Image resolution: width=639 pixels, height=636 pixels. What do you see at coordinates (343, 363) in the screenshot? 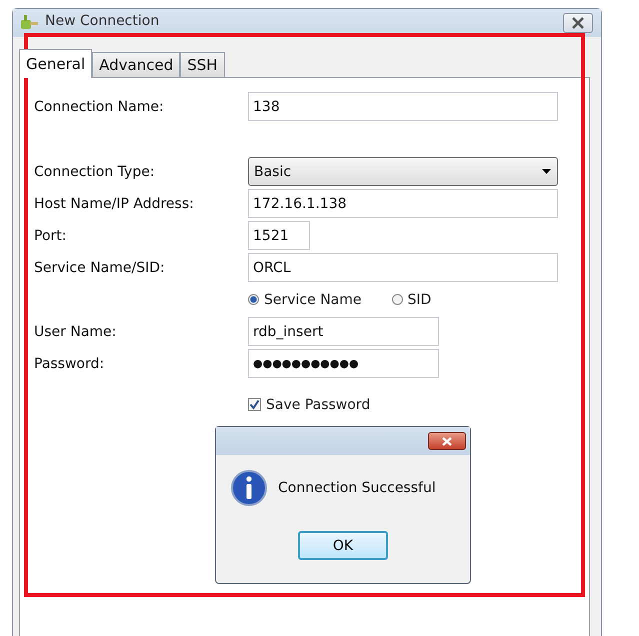
I see `input-field: ●●●●●●●●●●●` at bounding box center [343, 363].